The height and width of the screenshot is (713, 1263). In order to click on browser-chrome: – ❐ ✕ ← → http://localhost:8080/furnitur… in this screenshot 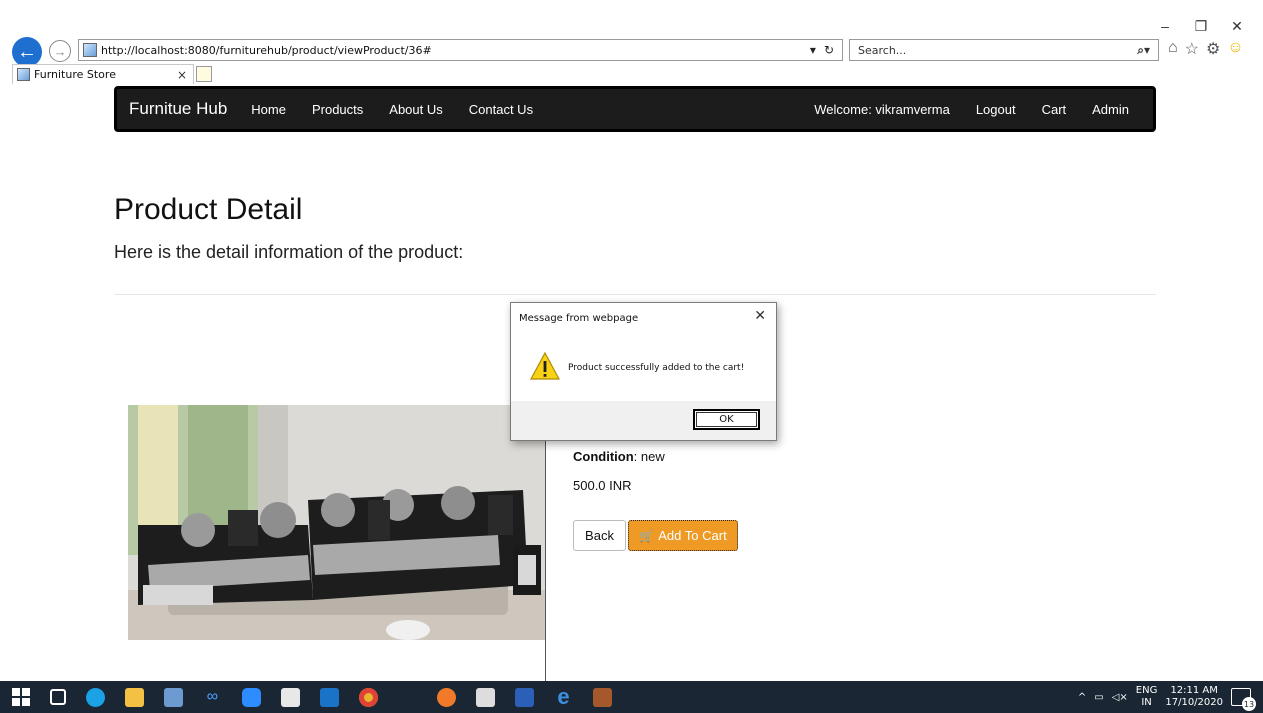, I will do `click(631, 42)`.